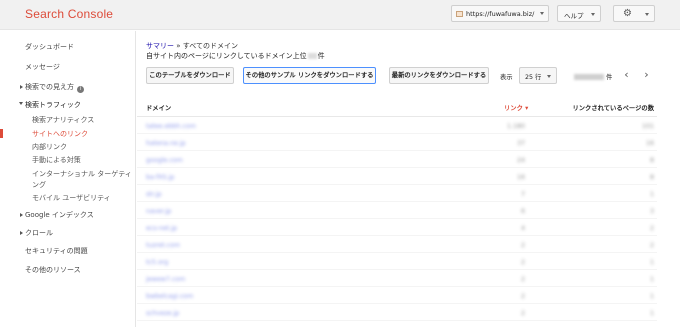 The height and width of the screenshot is (327, 680). What do you see at coordinates (160, 46) in the screenshot?
I see `breadcrumb-summary-link: サマリー` at bounding box center [160, 46].